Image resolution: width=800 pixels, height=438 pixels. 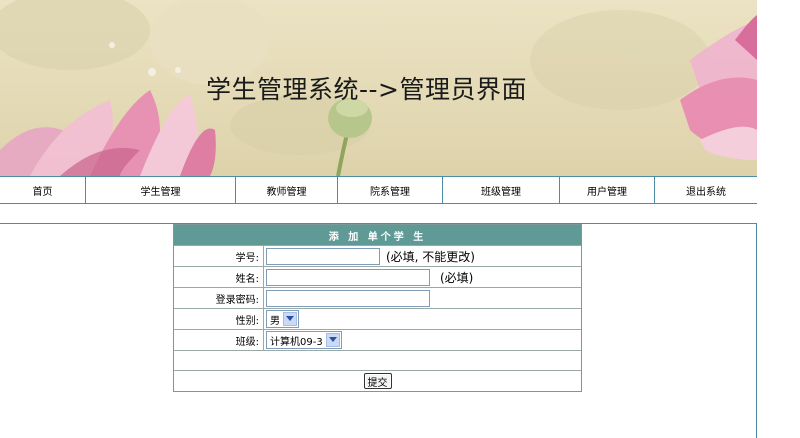 I want to click on student-id-input, so click(x=323, y=256).